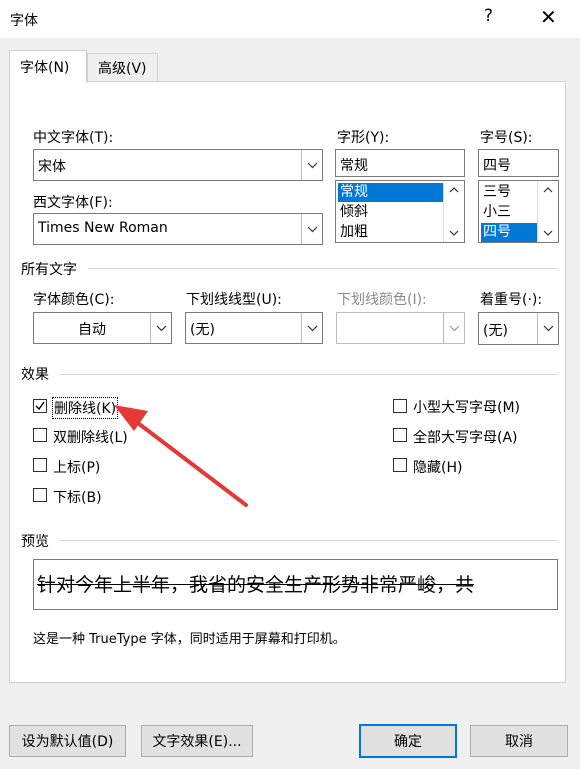  What do you see at coordinates (509, 232) in the screenshot?
I see `list-item: 四号` at bounding box center [509, 232].